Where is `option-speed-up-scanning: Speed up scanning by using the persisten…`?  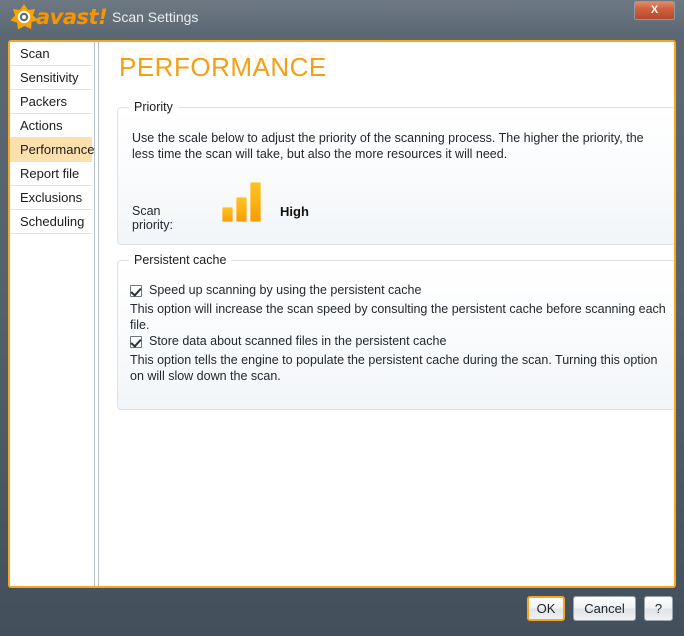
option-speed-up-scanning: Speed up scanning by using the persisten… is located at coordinates (398, 308).